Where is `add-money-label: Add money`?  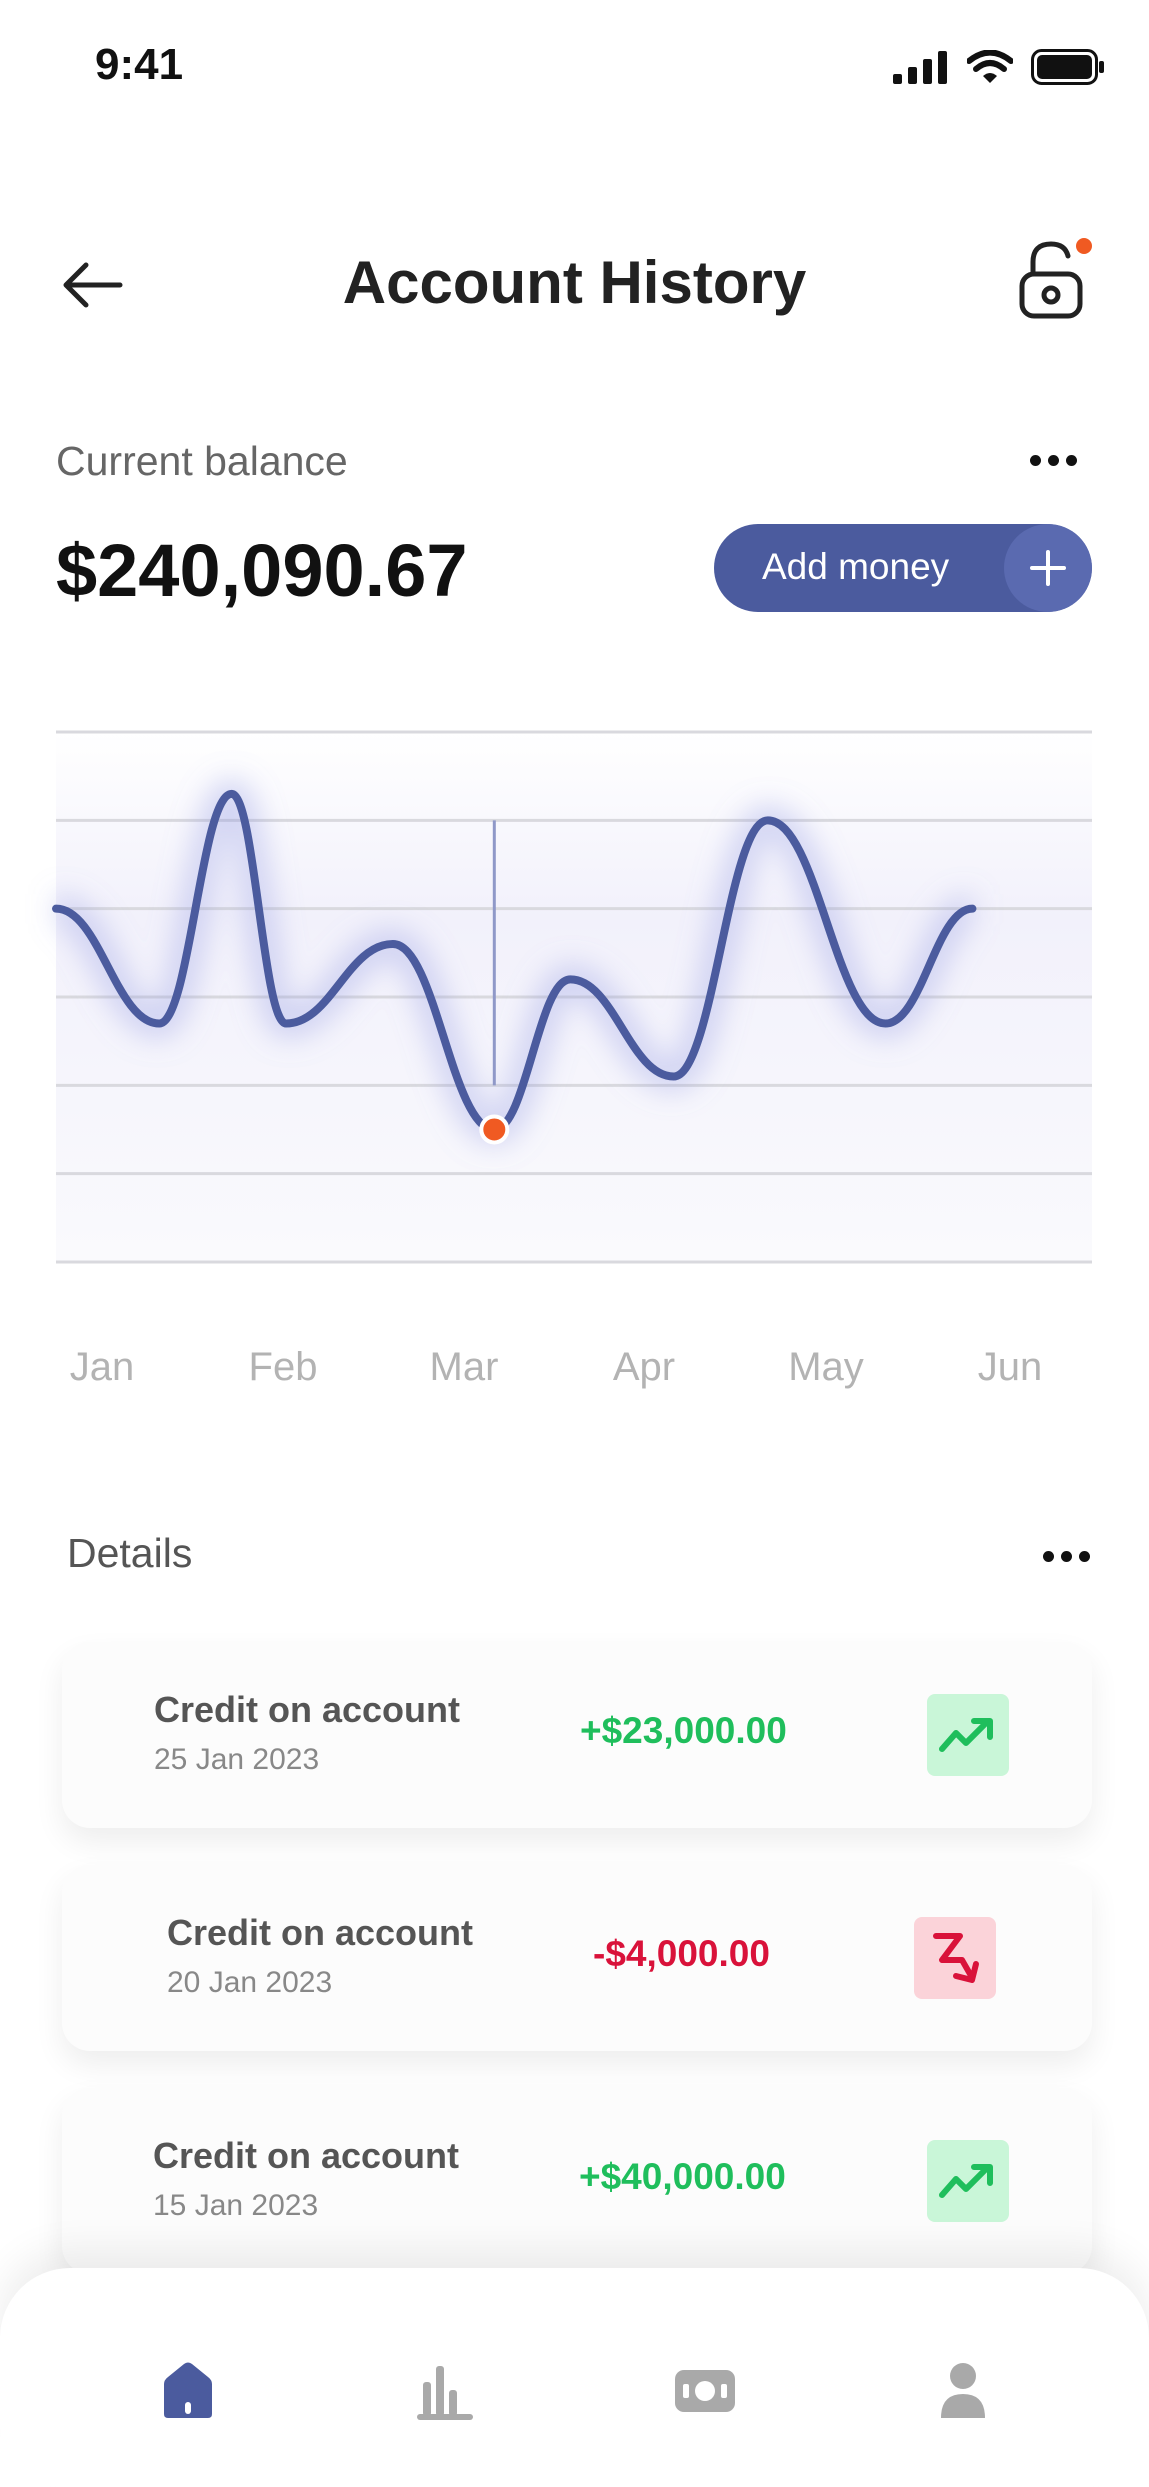 add-money-label: Add money is located at coordinates (856, 566).